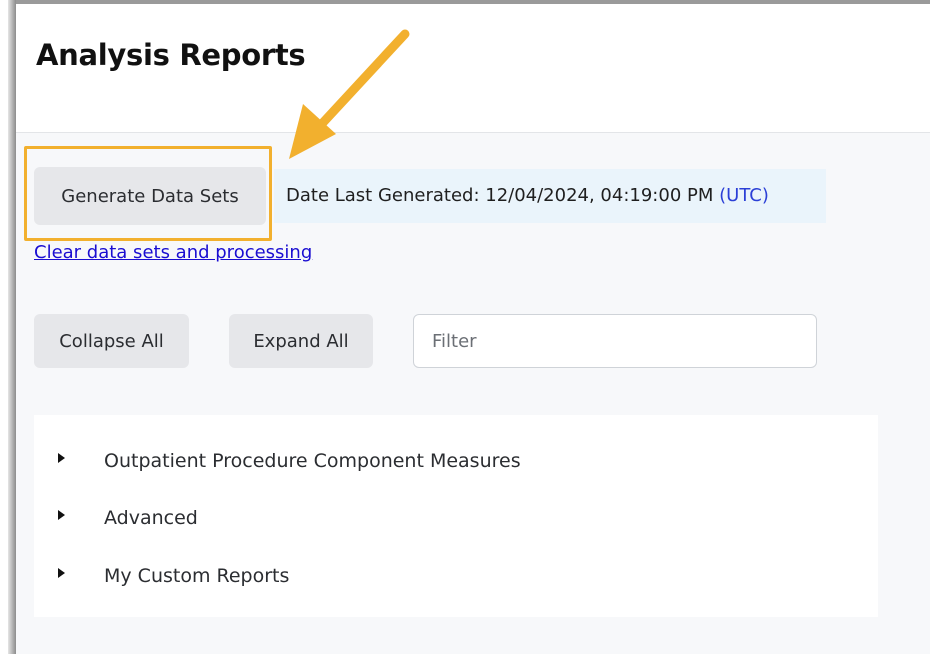  Describe the element at coordinates (744, 195) in the screenshot. I see `timezone-label: (UTC)` at that location.